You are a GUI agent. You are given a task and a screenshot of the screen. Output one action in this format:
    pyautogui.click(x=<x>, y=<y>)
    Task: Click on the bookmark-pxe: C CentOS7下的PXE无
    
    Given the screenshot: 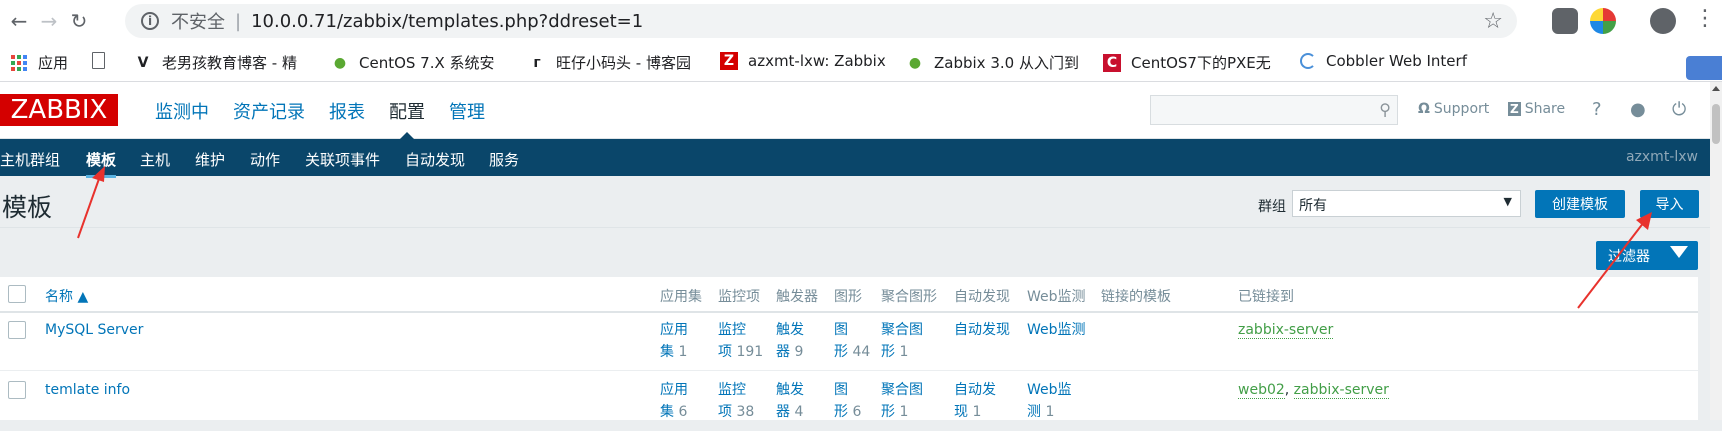 What is the action you would take?
    pyautogui.click(x=1187, y=62)
    